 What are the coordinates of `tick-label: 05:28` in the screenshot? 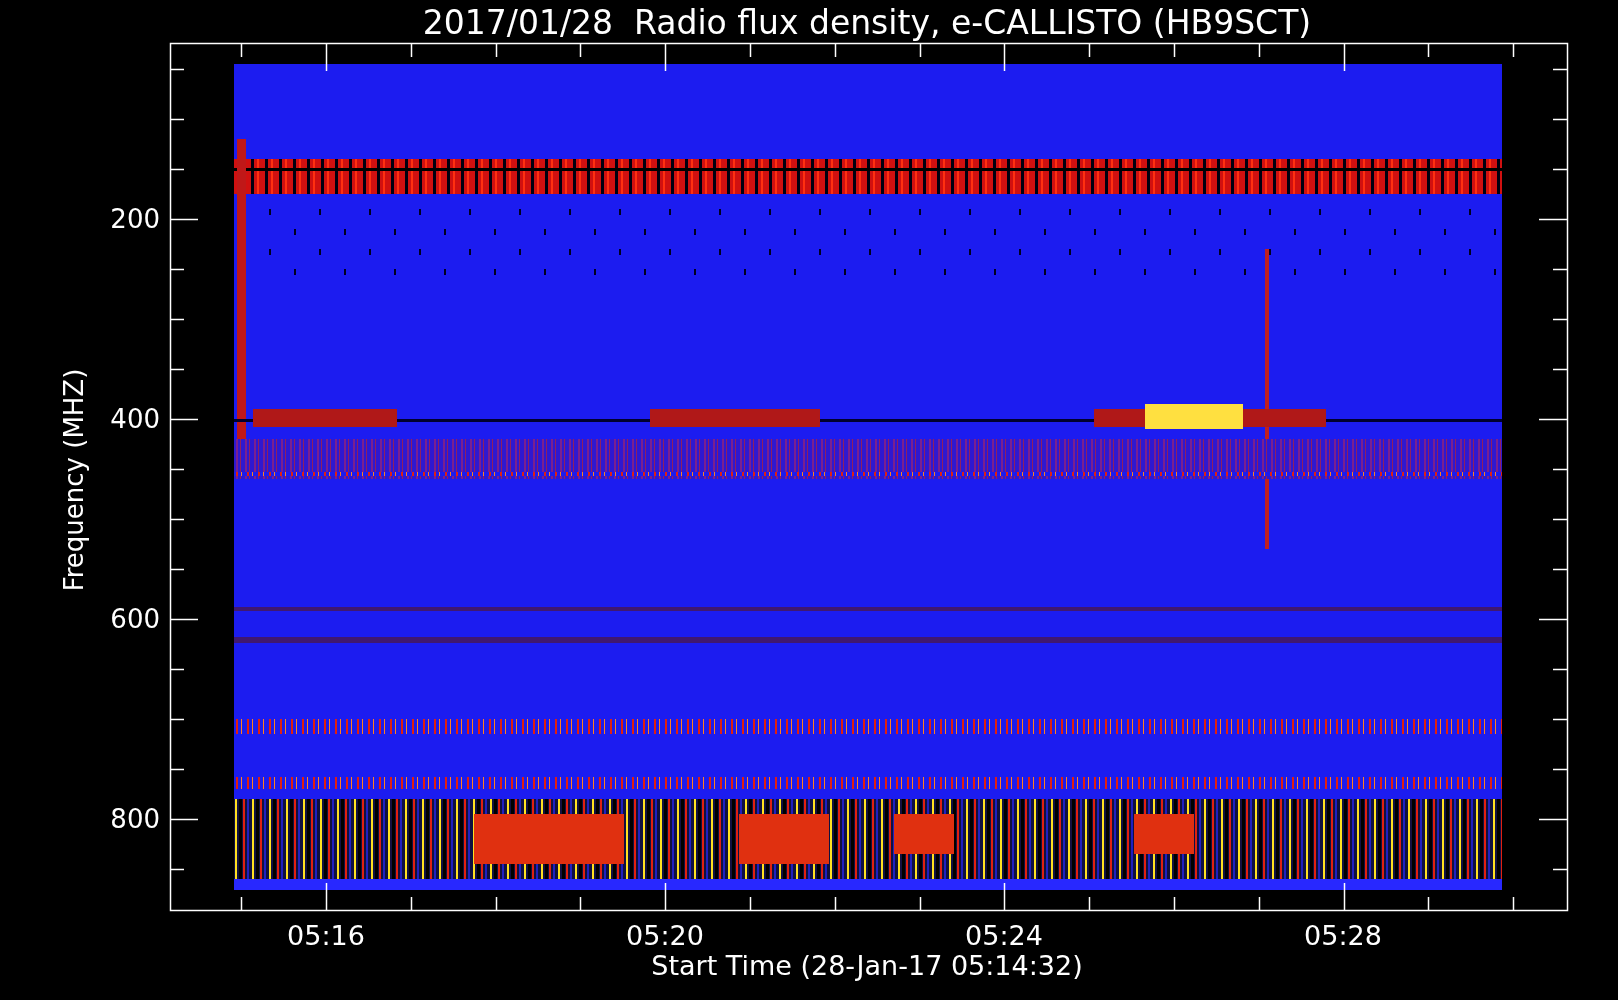 It's located at (1343, 935).